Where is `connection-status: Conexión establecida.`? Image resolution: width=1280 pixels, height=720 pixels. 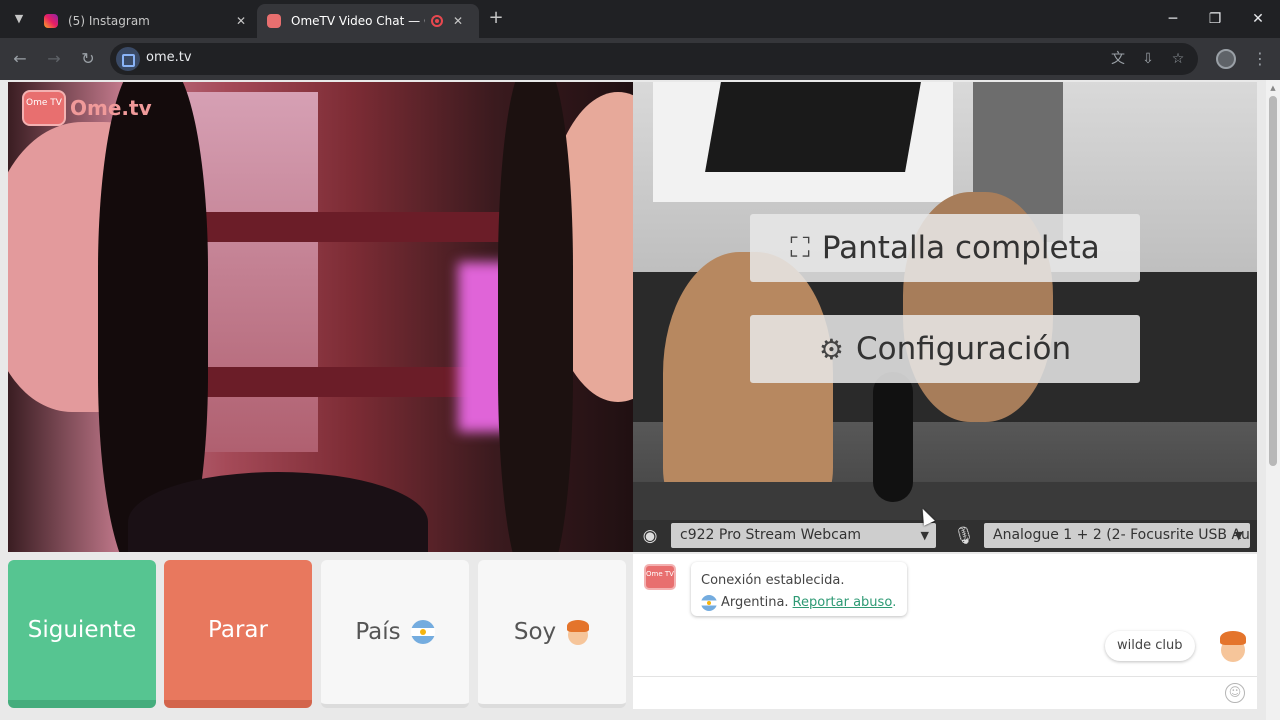
connection-status: Conexión establecida. is located at coordinates (773, 580).